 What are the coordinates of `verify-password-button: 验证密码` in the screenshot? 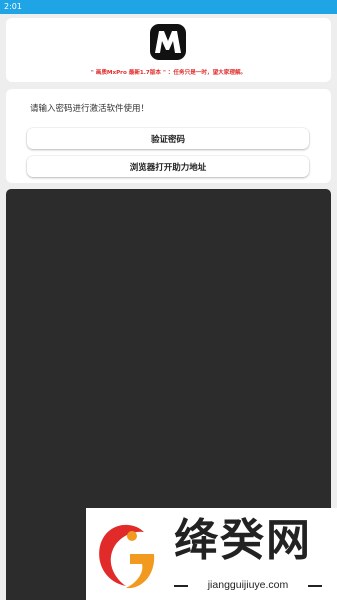 It's located at (168, 138).